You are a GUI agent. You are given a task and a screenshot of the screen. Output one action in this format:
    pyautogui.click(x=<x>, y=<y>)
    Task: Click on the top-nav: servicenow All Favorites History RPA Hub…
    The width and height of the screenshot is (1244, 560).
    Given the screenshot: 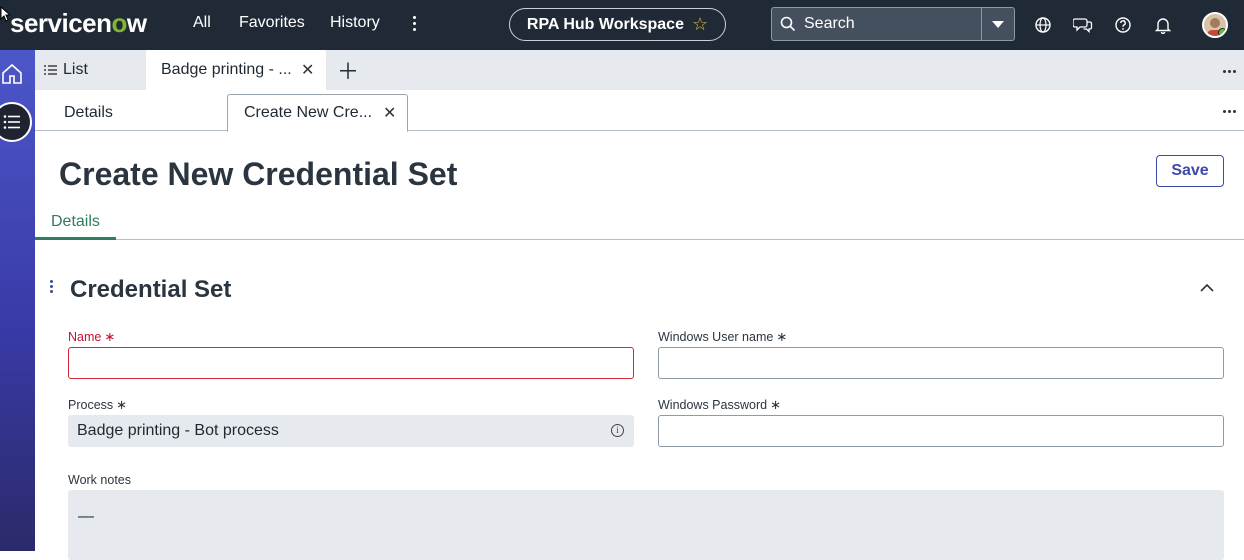 What is the action you would take?
    pyautogui.click(x=622, y=25)
    